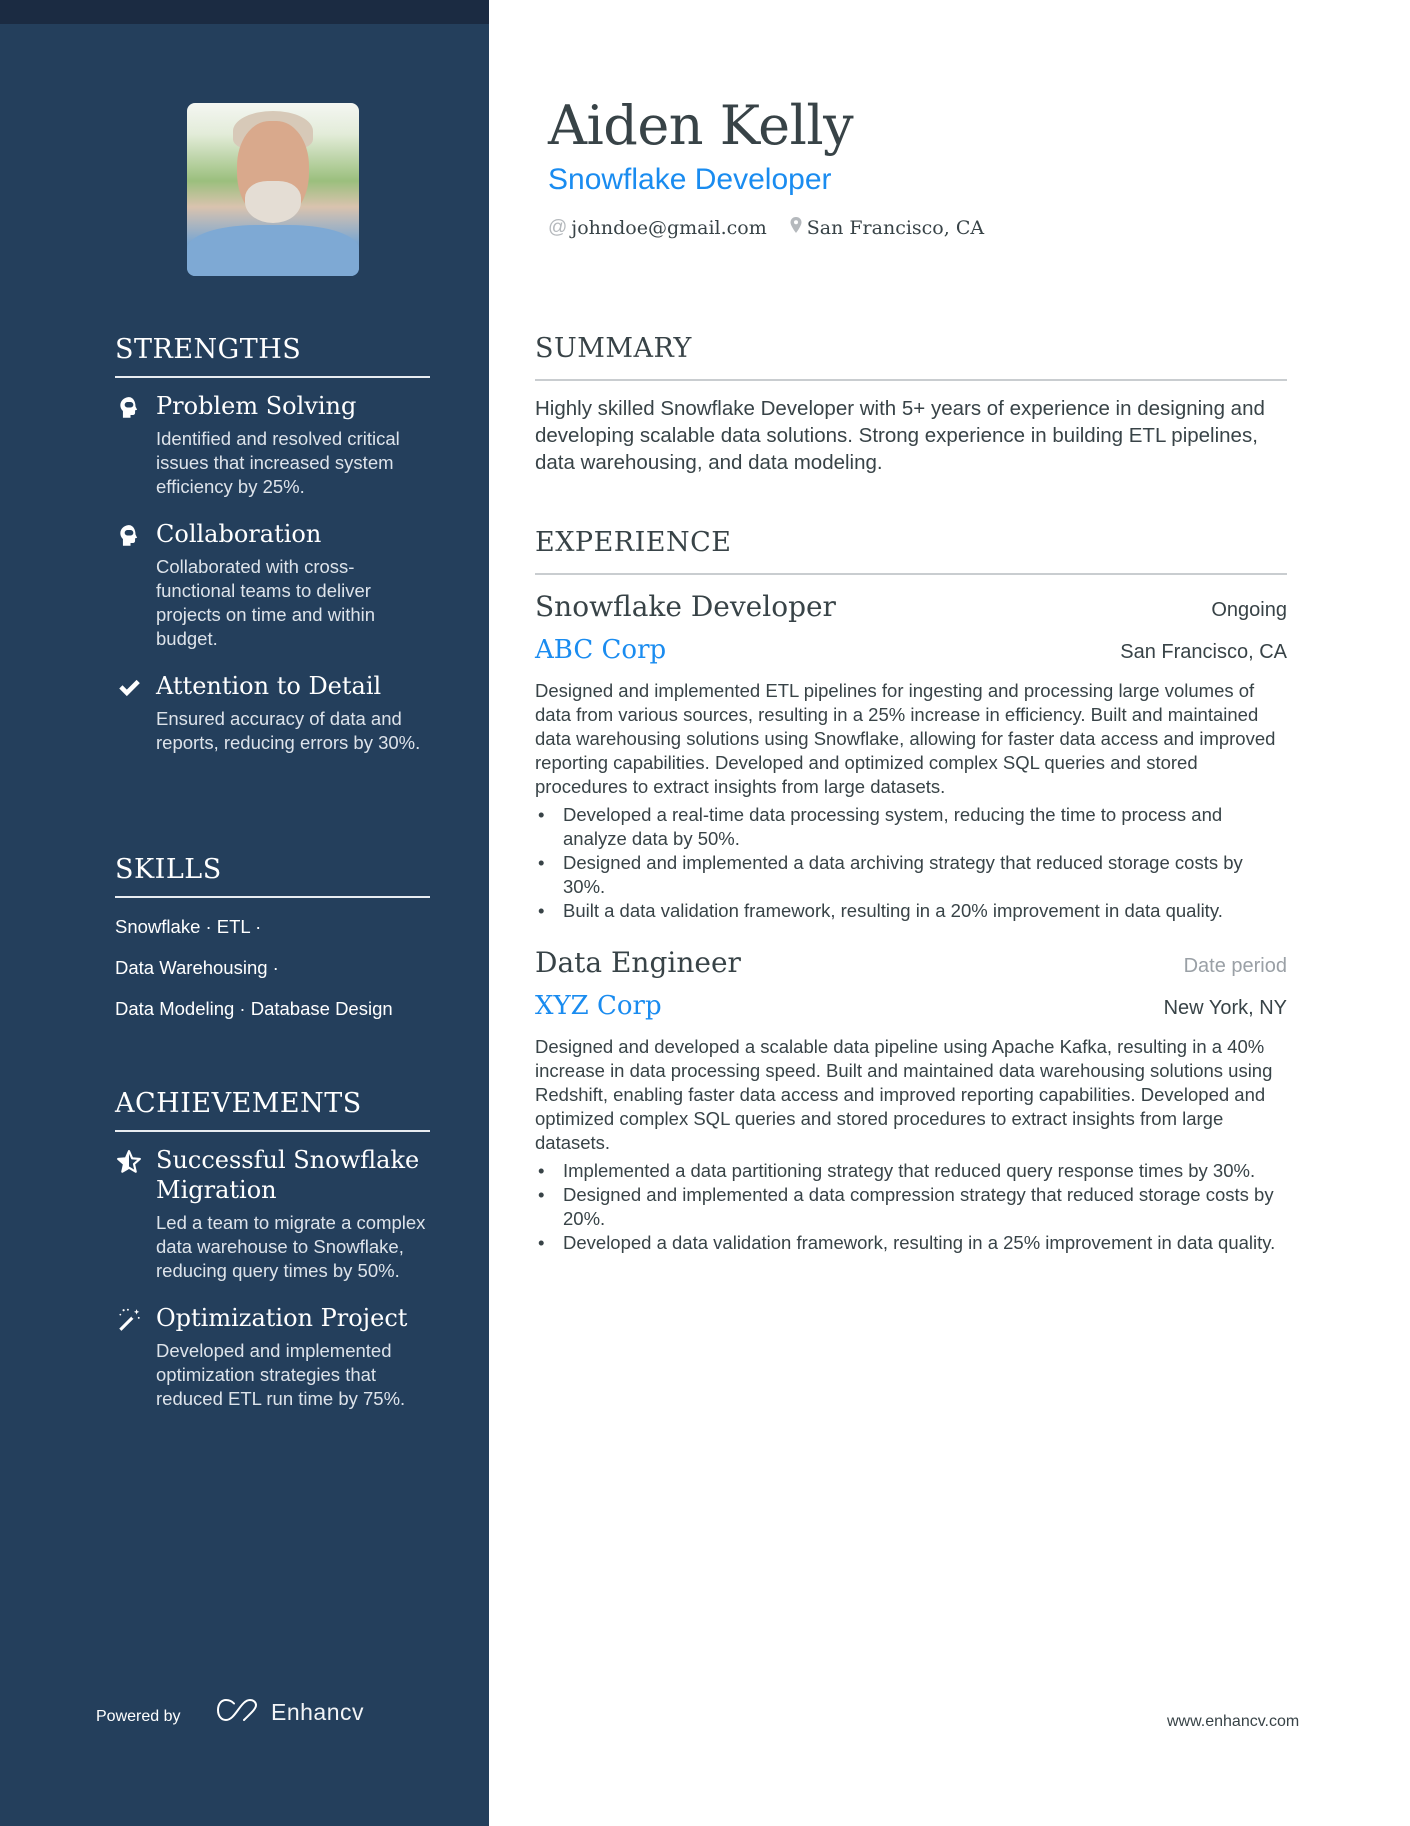 Image resolution: width=1410 pixels, height=1826 pixels. I want to click on at-icon: @, so click(558, 227).